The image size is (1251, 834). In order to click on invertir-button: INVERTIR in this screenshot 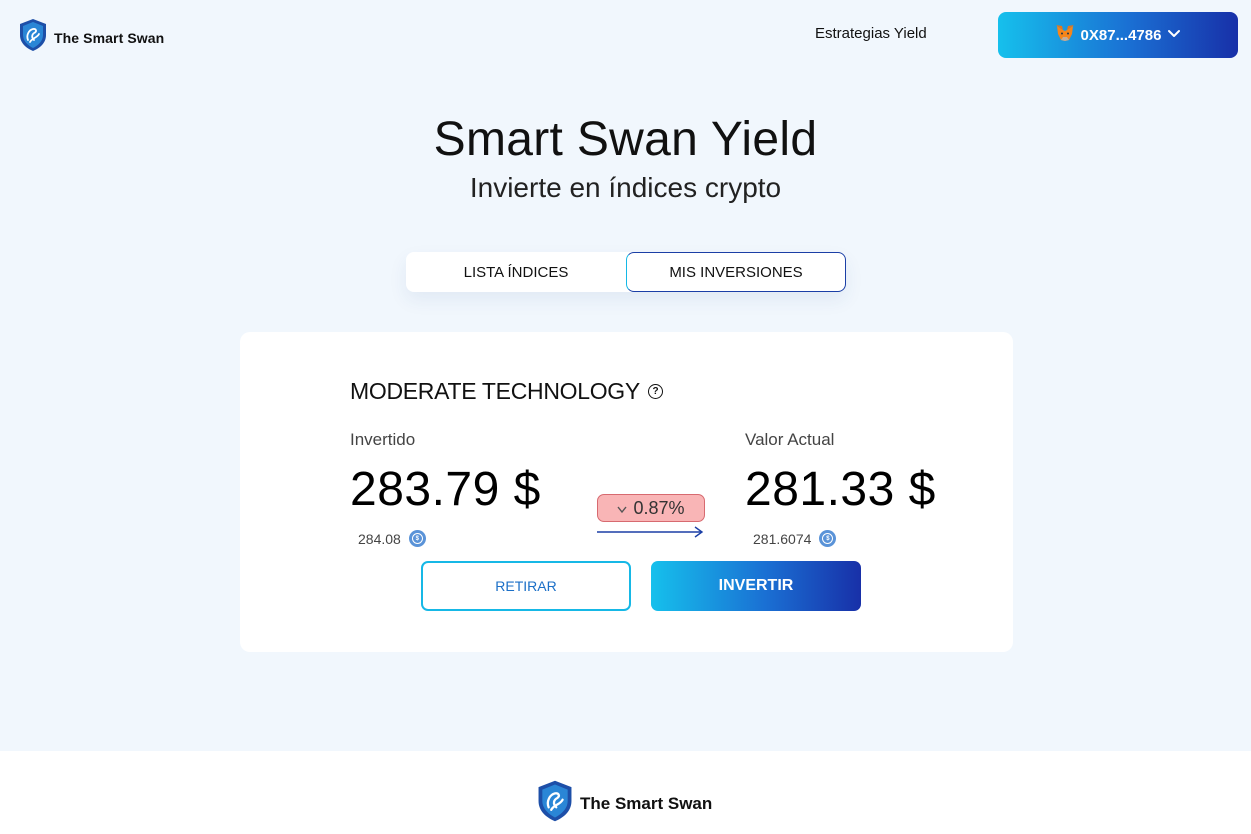, I will do `click(756, 586)`.